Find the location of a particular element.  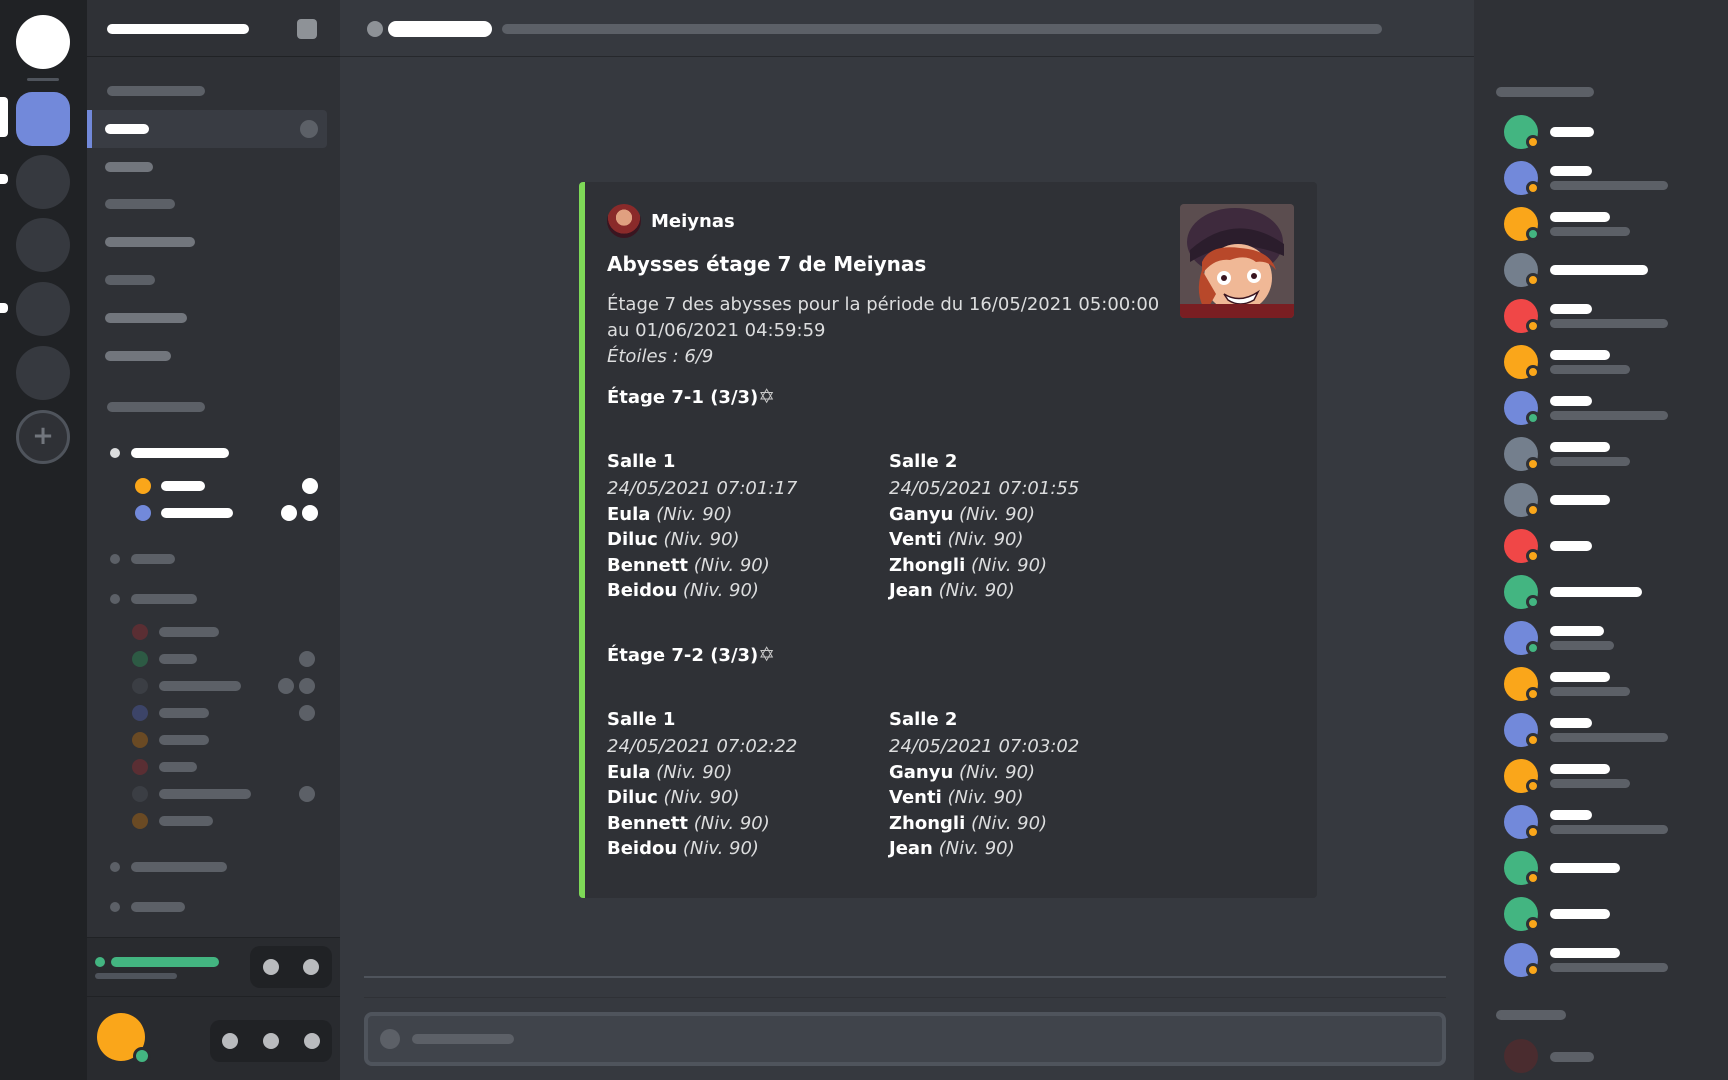

channel-item-label is located at coordinates (127, 129).